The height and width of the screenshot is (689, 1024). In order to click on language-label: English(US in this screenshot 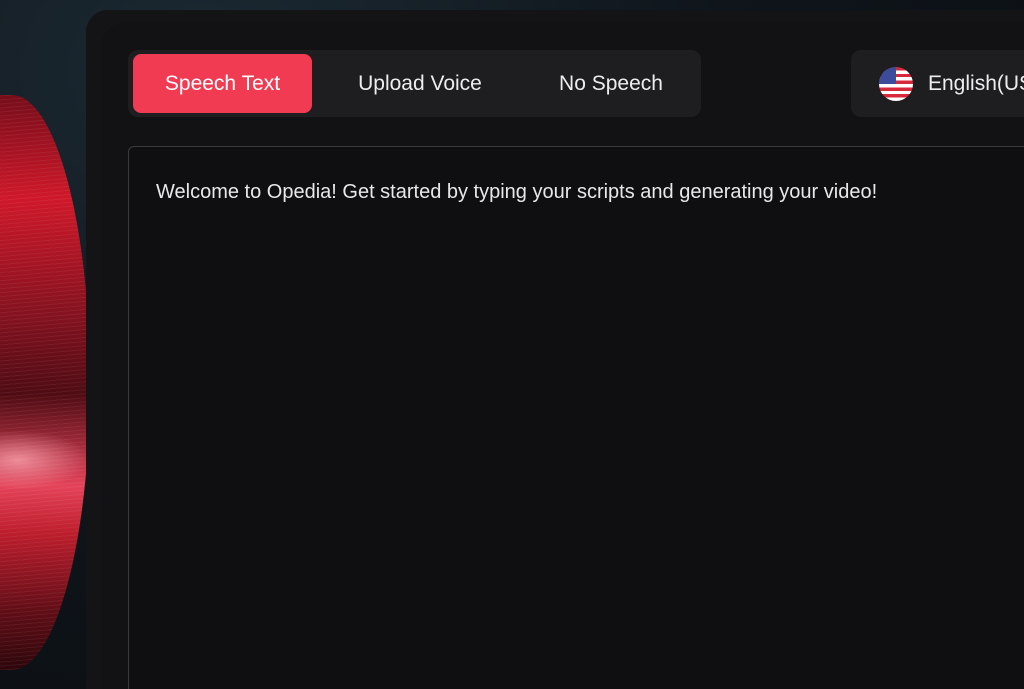, I will do `click(976, 83)`.